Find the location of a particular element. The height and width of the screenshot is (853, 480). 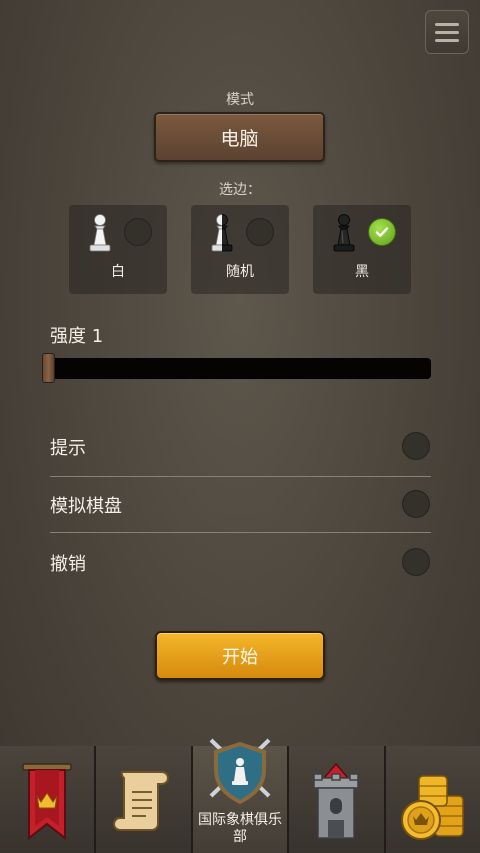

side-label: 选边： is located at coordinates (240, 190).